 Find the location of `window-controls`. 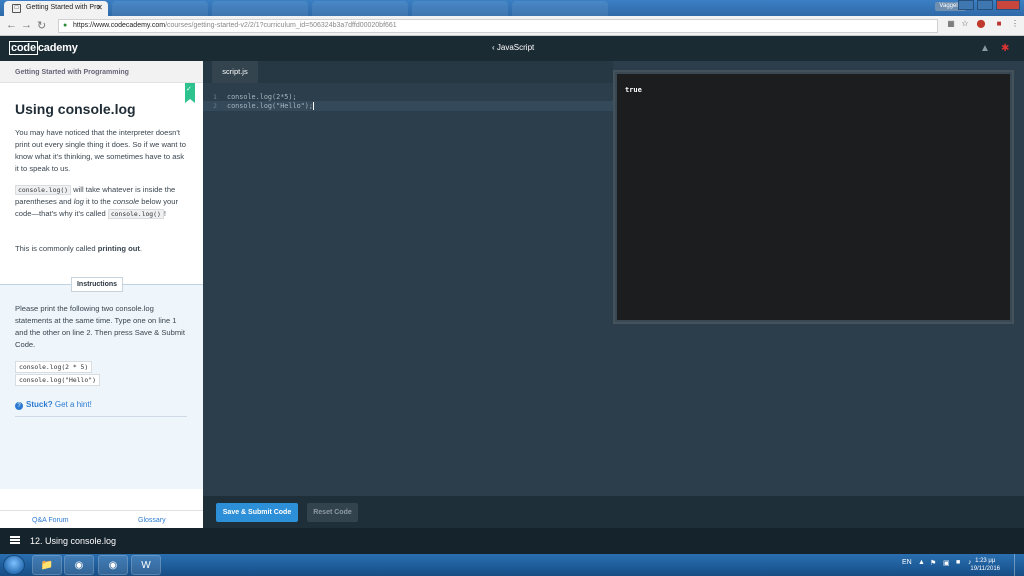

window-controls is located at coordinates (989, 5).